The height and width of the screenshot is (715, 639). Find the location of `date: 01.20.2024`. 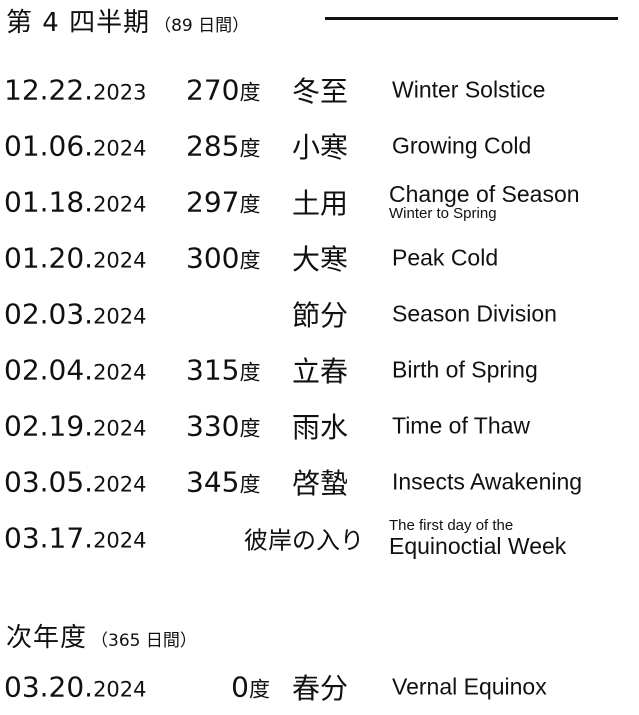

date: 01.20.2024 is located at coordinates (75, 258).